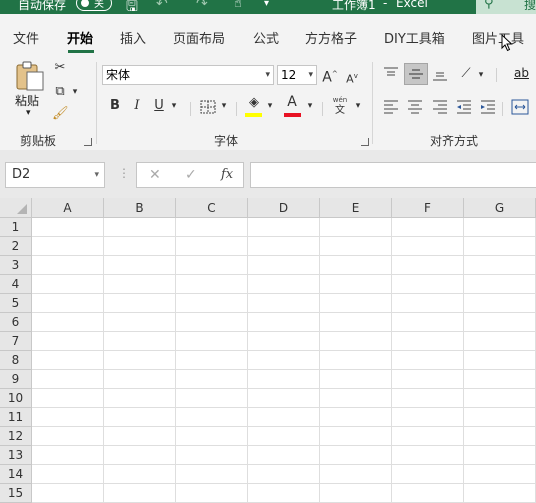 This screenshot has width=536, height=503. Describe the element at coordinates (16, 227) in the screenshot. I see `row-header: 1` at that location.